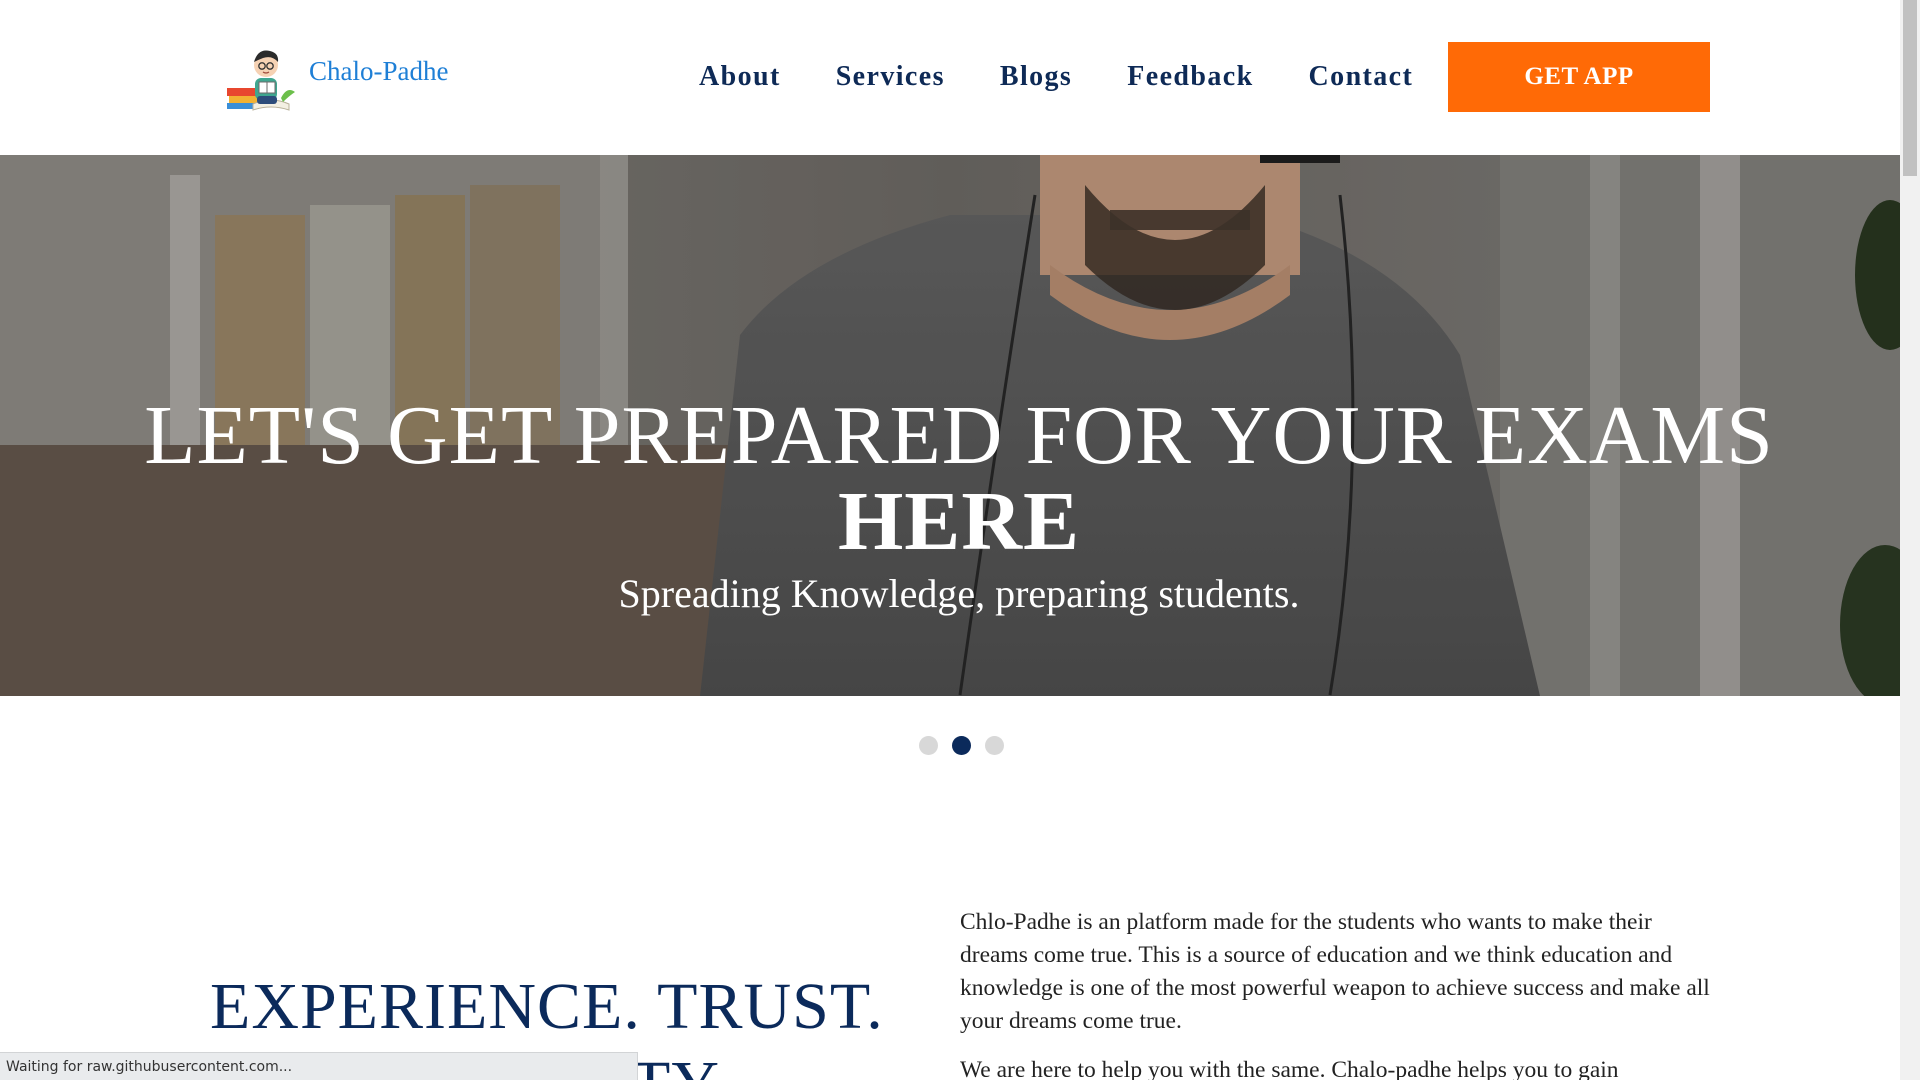  Describe the element at coordinates (959, 521) in the screenshot. I see `hero-title-line2: HERE` at that location.